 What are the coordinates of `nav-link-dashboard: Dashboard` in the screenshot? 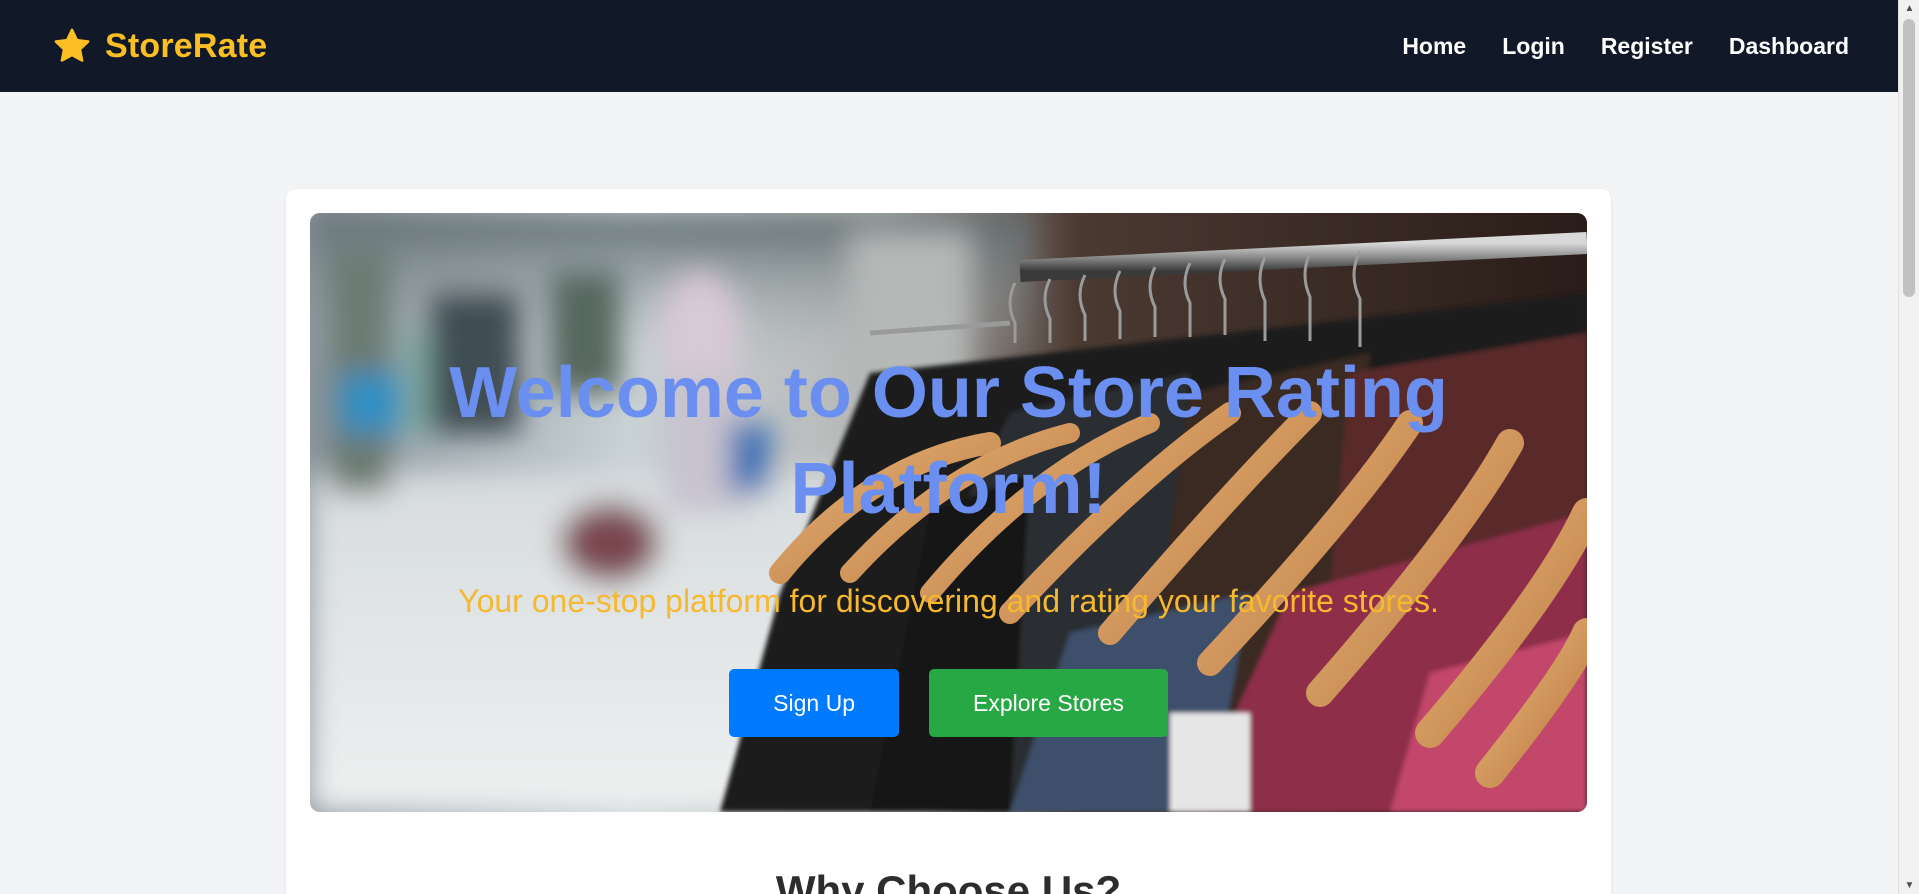 It's located at (1789, 46).